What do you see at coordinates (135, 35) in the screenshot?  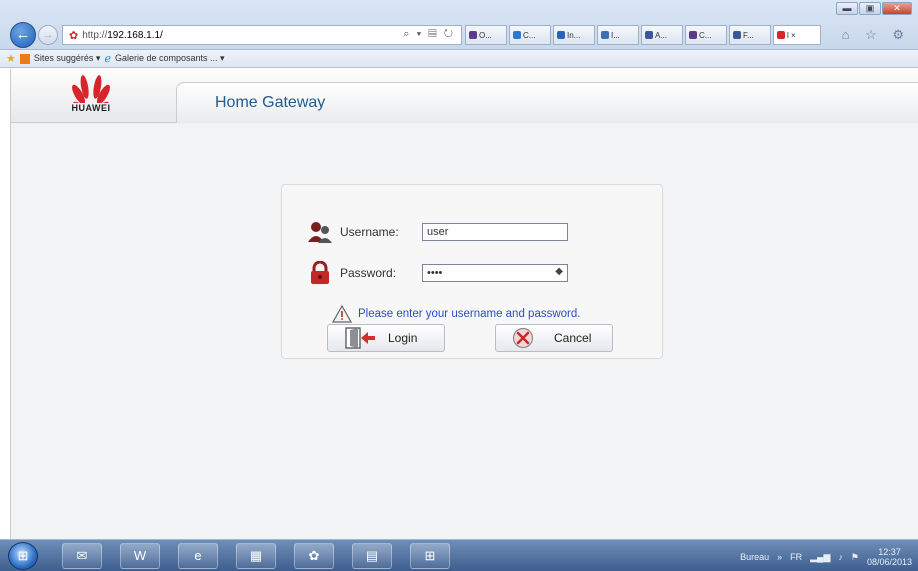 I see `url-host: 192.168.1.1/` at bounding box center [135, 35].